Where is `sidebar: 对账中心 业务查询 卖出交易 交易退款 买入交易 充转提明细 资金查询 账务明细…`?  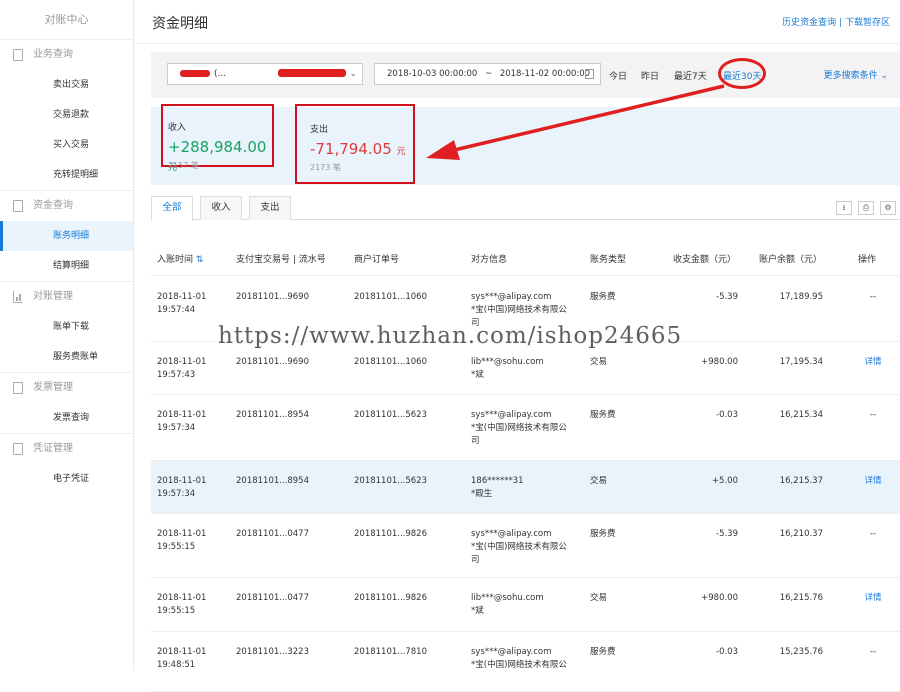
sidebar: 对账中心 业务查询 卖出交易 交易退款 买入交易 充转提明细 资金查询 账务明细… is located at coordinates (67, 335).